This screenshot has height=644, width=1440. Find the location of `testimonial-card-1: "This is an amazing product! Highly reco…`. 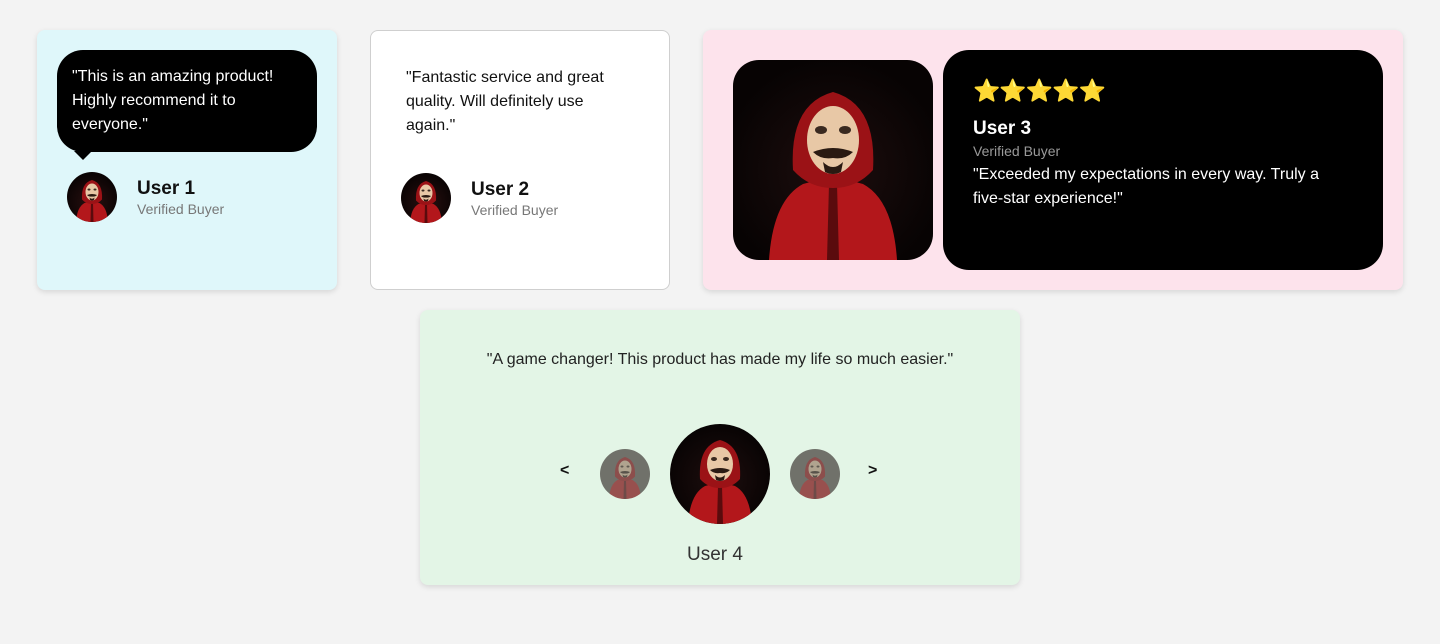

testimonial-card-1: "This is an amazing product! Highly reco… is located at coordinates (187, 160).